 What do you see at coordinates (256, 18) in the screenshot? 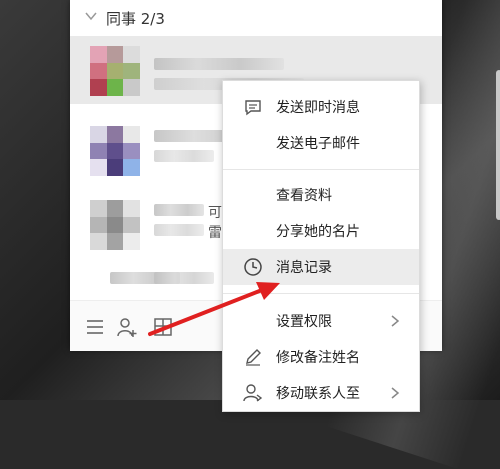
I see `group-header-colleagues: 同事 2/3` at bounding box center [256, 18].